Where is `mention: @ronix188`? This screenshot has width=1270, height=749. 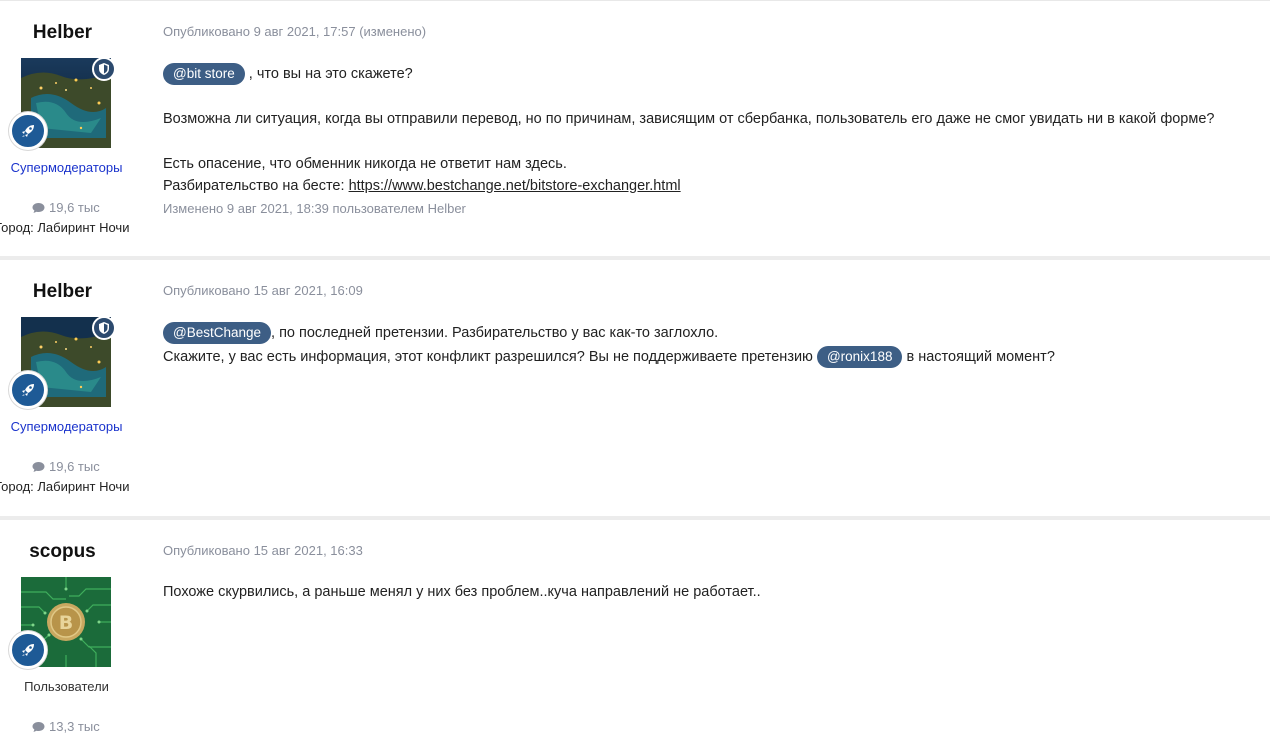 mention: @ronix188 is located at coordinates (859, 357).